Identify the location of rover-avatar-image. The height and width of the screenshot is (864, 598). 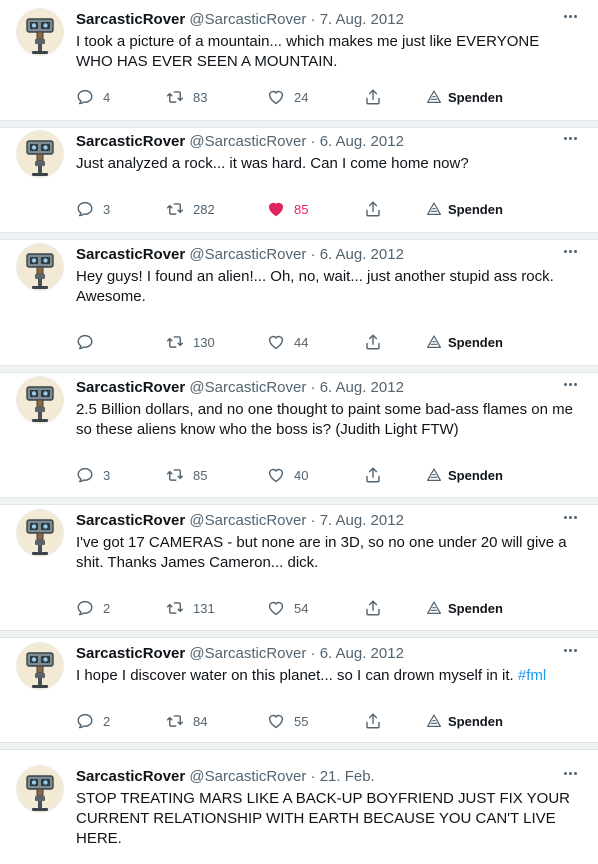
(40, 400).